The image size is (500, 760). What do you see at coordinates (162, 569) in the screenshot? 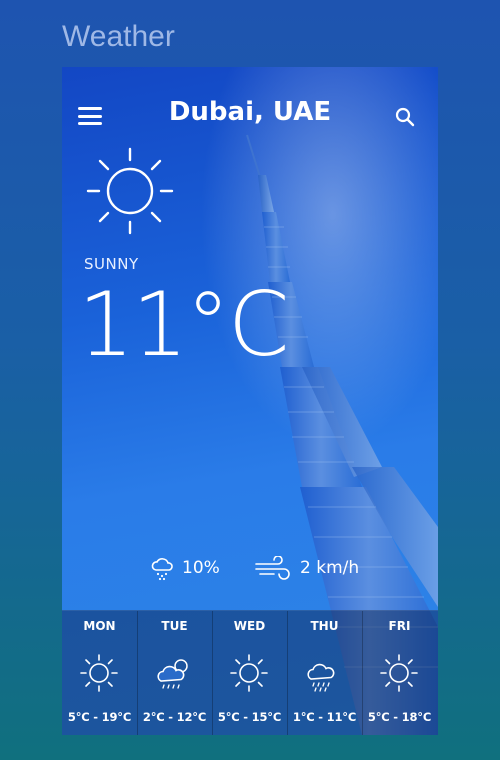
I see `rain-cloud-icon` at bounding box center [162, 569].